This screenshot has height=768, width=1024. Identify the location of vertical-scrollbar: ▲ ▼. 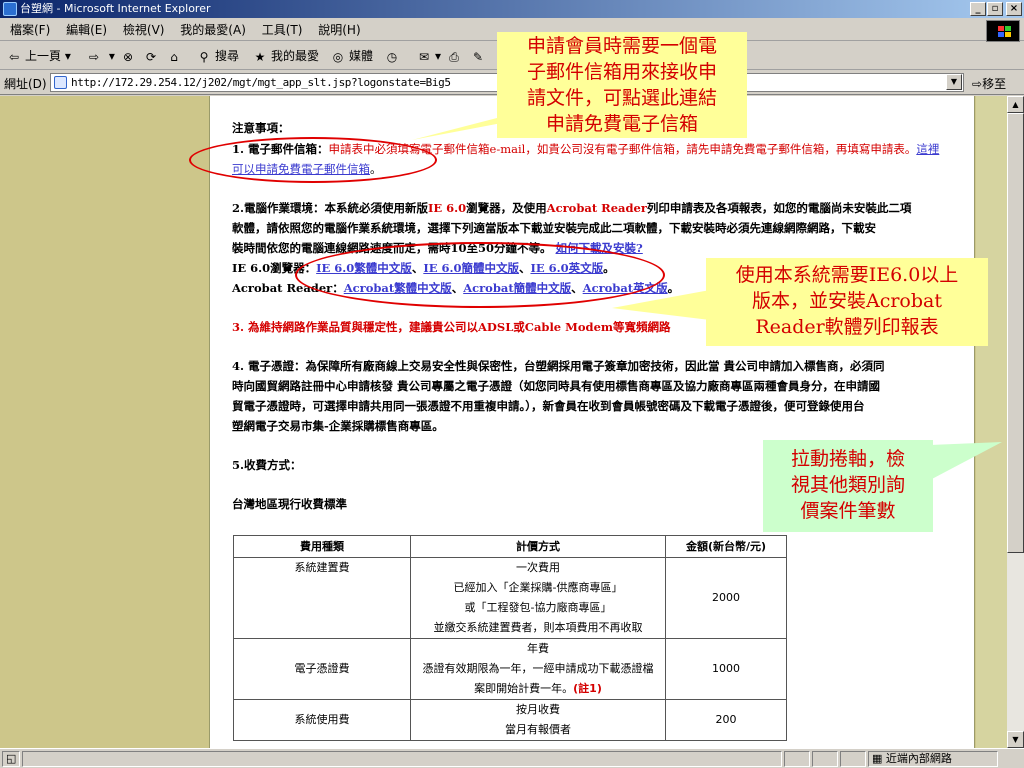
(1015, 422).